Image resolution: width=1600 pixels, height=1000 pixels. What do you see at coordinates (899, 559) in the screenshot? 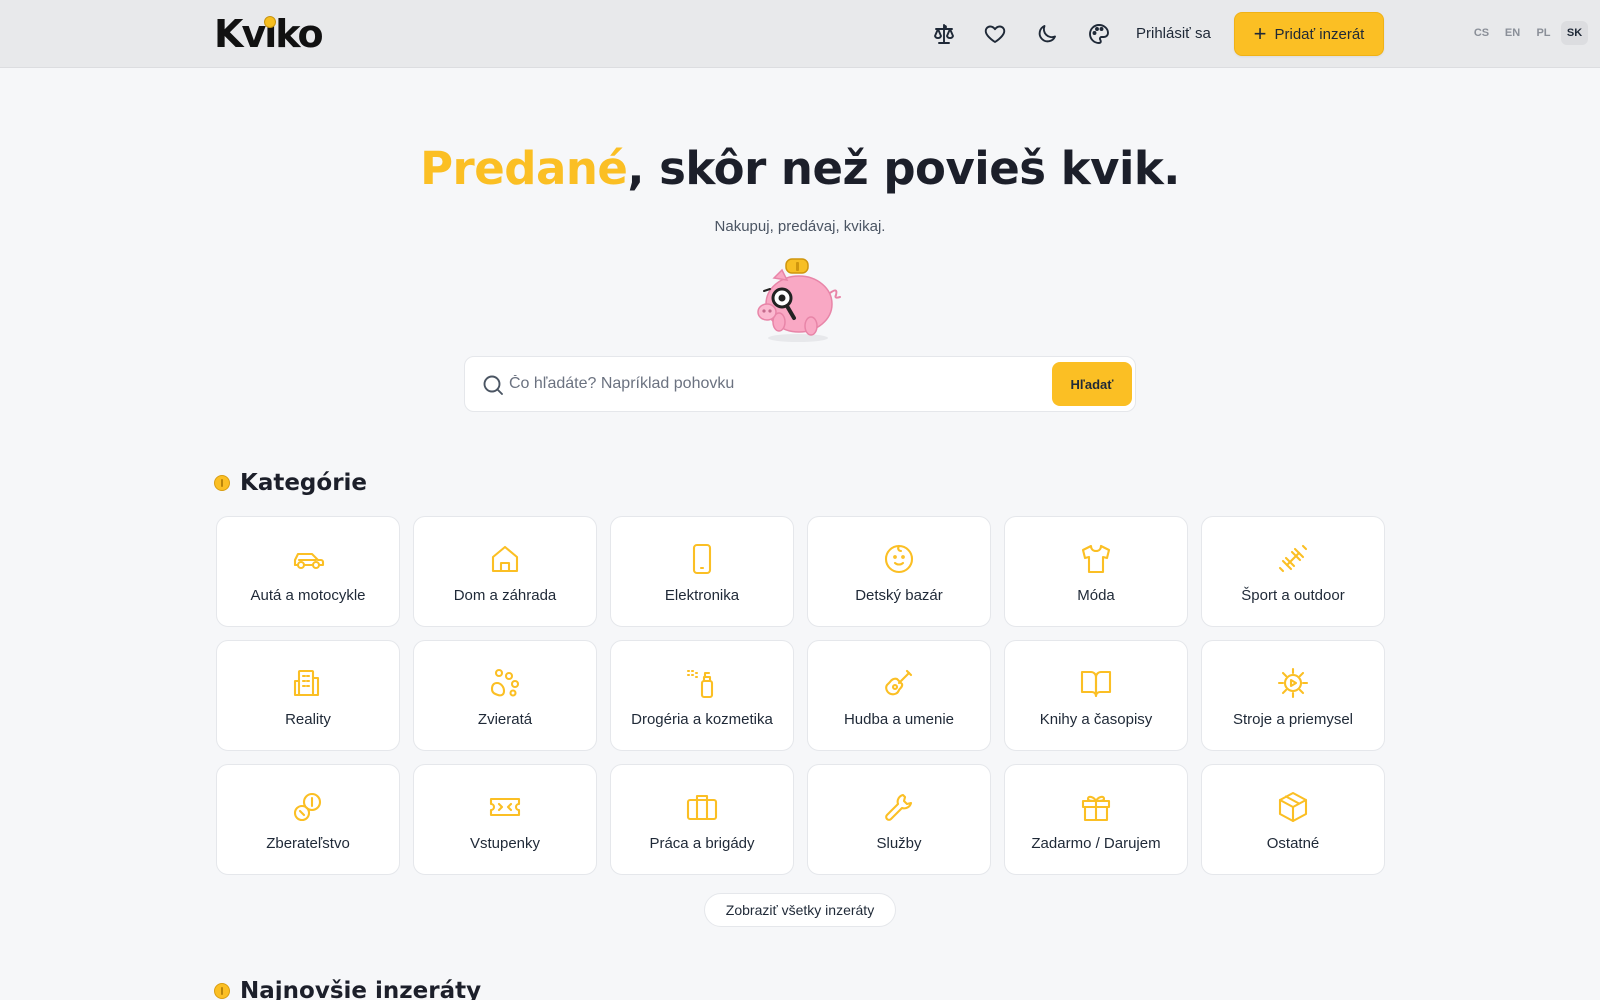
I see `baby-icon` at bounding box center [899, 559].